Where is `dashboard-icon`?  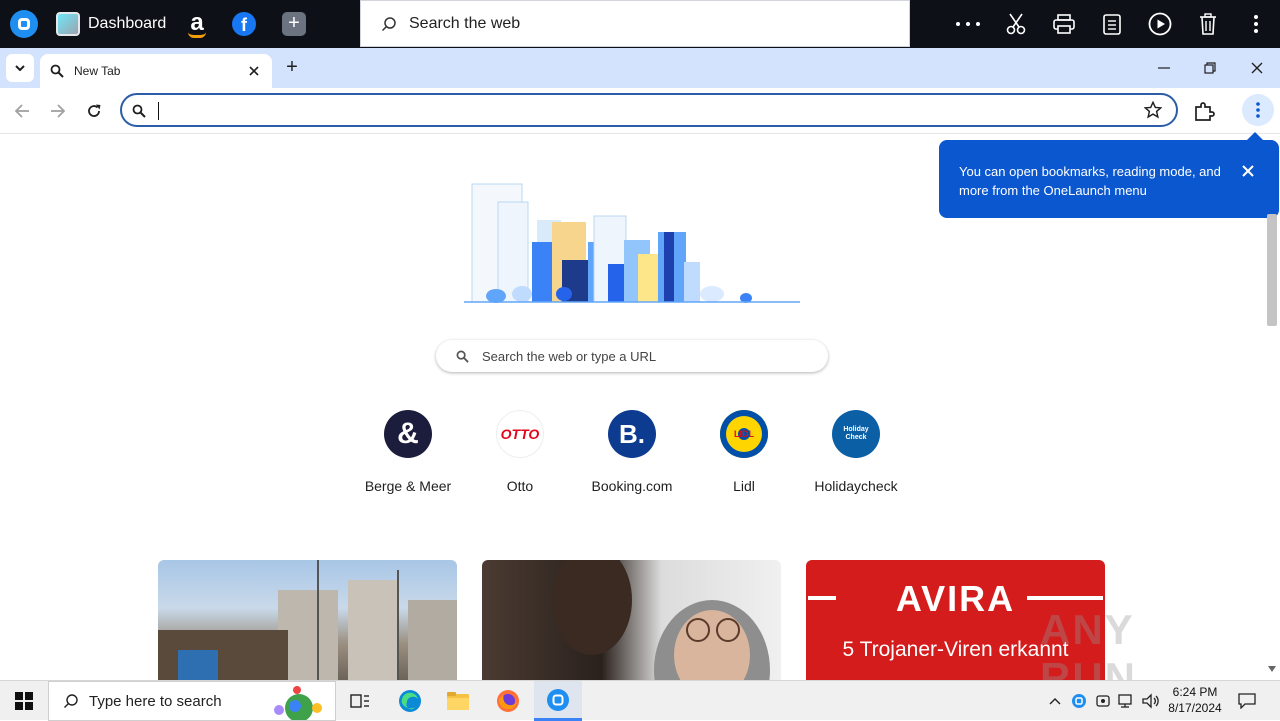 dashboard-icon is located at coordinates (68, 24).